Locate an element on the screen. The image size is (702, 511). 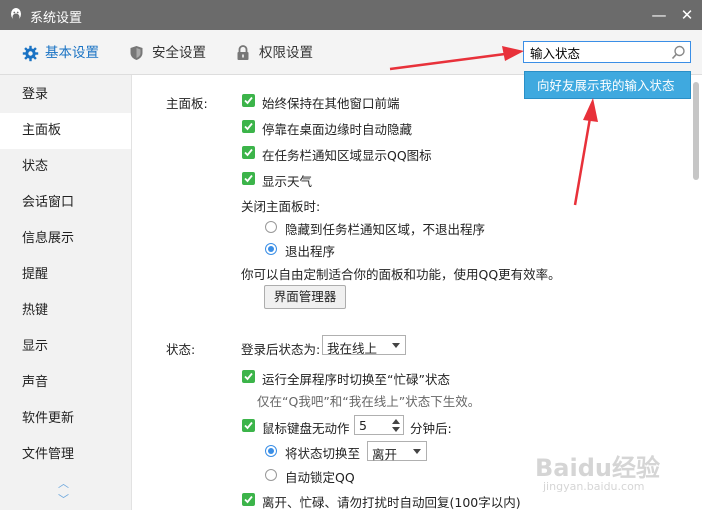
arrow-to-search-icon is located at coordinates (456, 58).